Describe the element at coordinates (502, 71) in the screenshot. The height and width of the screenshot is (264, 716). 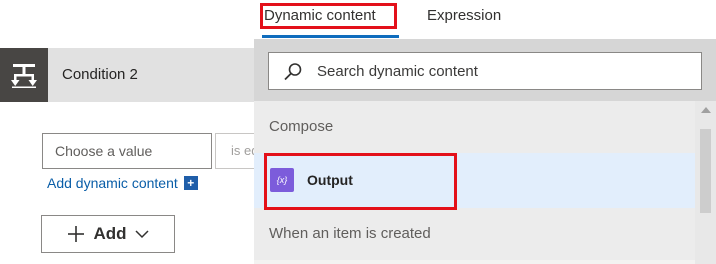
I see `search-input` at that location.